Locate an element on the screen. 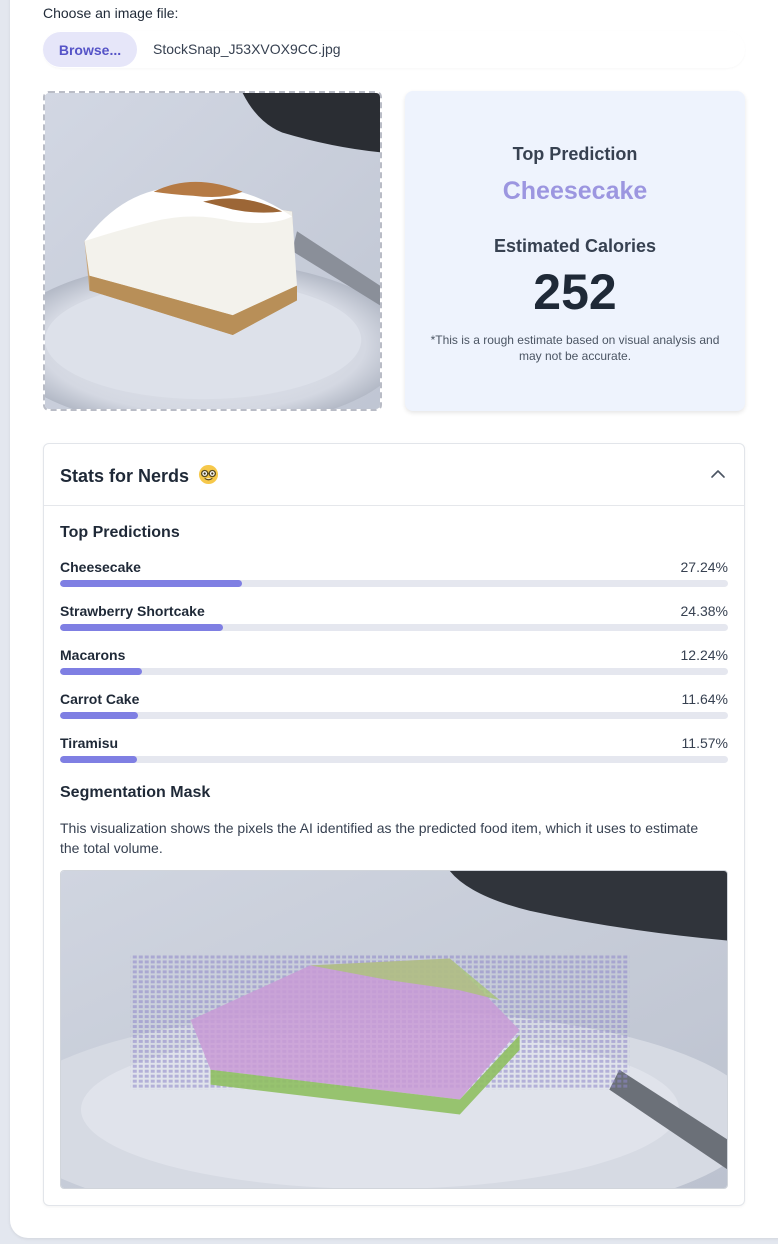 This screenshot has width=778, height=1244. prediction-label: Macarons is located at coordinates (93, 655).